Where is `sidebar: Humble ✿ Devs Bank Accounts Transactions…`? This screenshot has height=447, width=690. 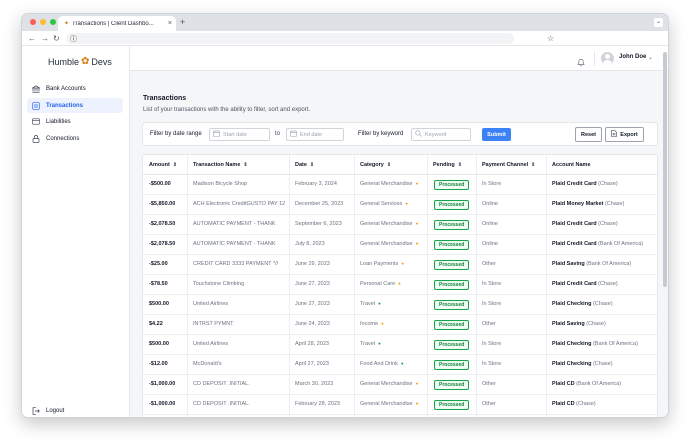 sidebar: Humble ✿ Devs Bank Accounts Transactions… is located at coordinates (76, 231).